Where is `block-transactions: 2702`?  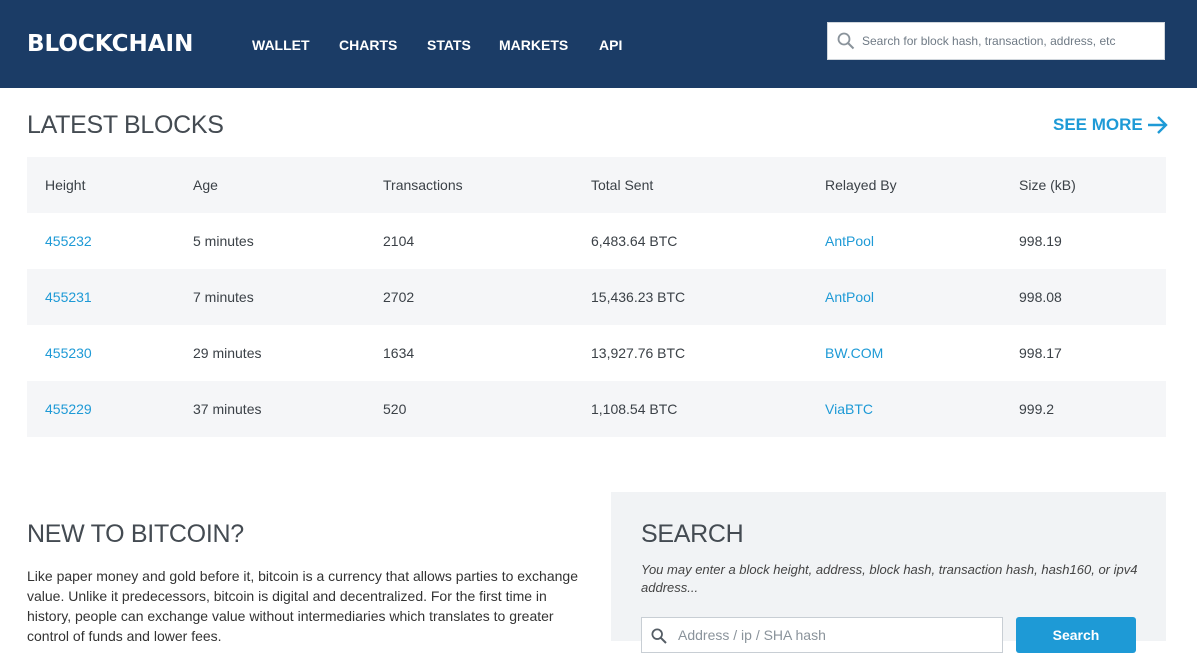
block-transactions: 2702 is located at coordinates (399, 297).